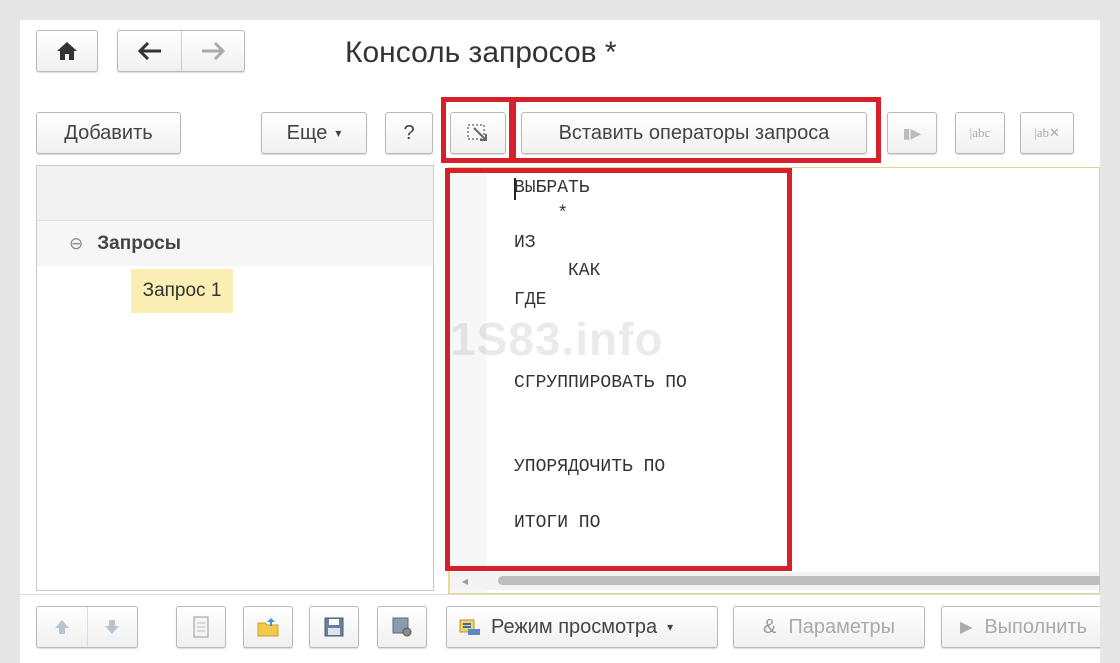 The height and width of the screenshot is (663, 1120). I want to click on ampersand-icon: &, so click(770, 626).